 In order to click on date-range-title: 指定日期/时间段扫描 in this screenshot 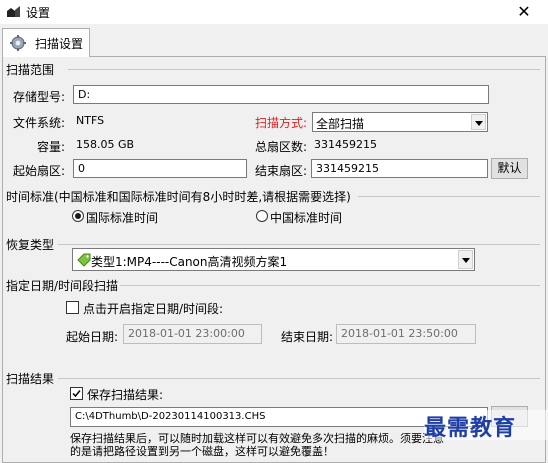, I will do `click(62, 286)`.